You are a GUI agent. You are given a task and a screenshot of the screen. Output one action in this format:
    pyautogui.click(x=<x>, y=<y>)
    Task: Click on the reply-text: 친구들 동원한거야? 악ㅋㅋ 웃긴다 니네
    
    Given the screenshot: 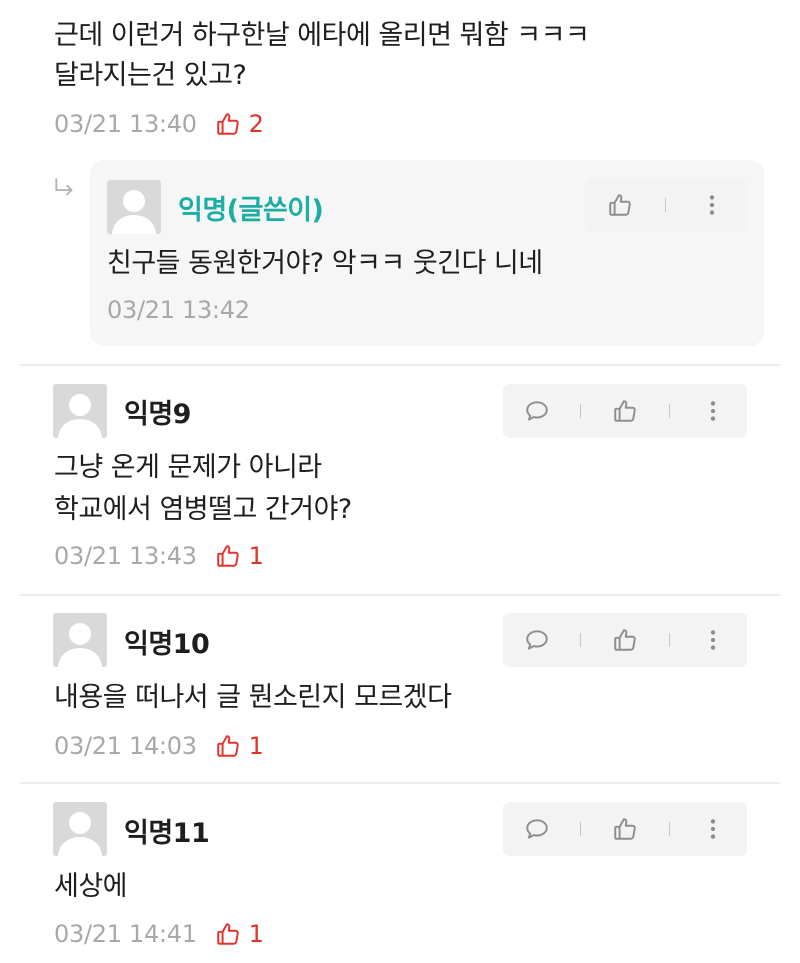 What is the action you would take?
    pyautogui.click(x=325, y=263)
    